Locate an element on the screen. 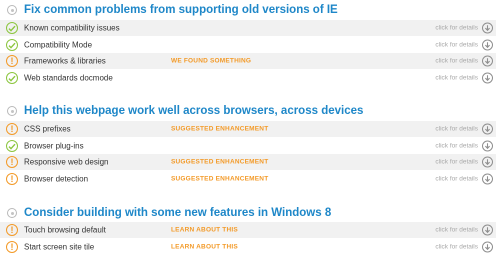 The image size is (500, 259). result-label: Responsive web design is located at coordinates (66, 162).